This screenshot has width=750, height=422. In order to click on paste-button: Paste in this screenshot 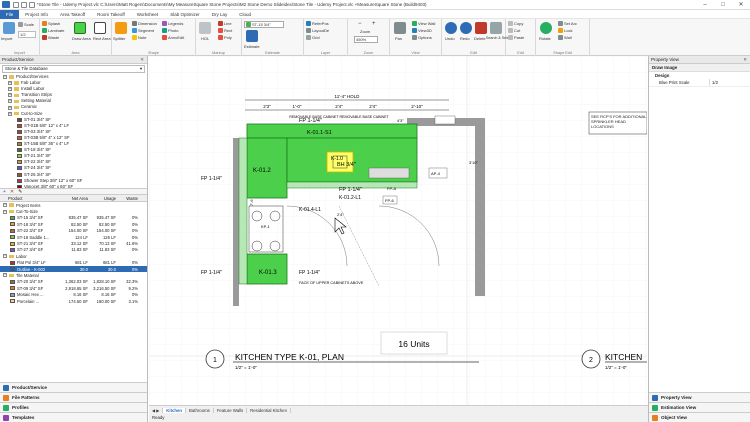, I will do `click(516, 37)`.